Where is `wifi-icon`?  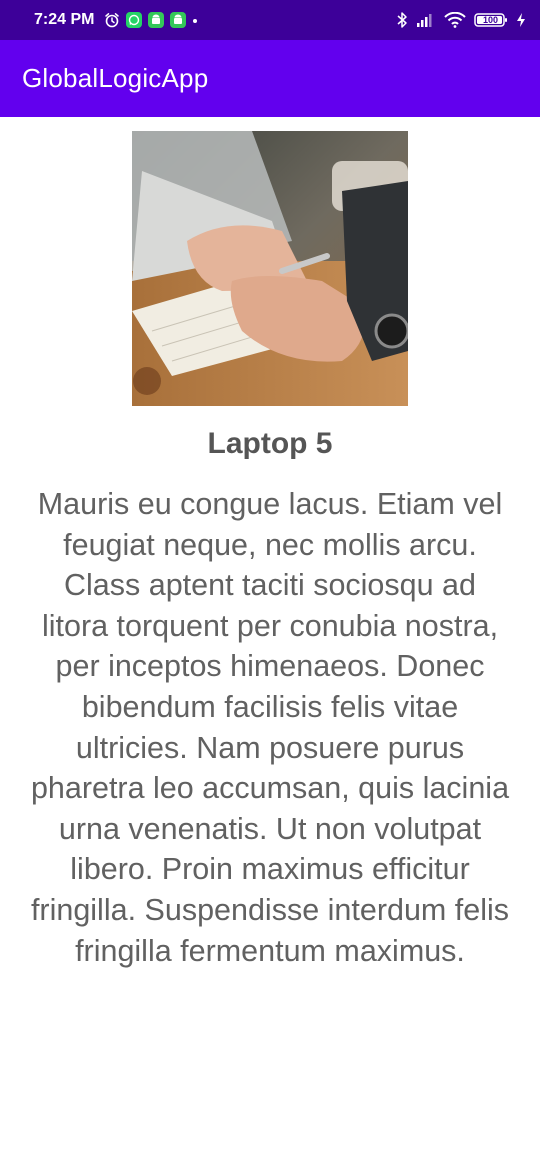
wifi-icon is located at coordinates (455, 20).